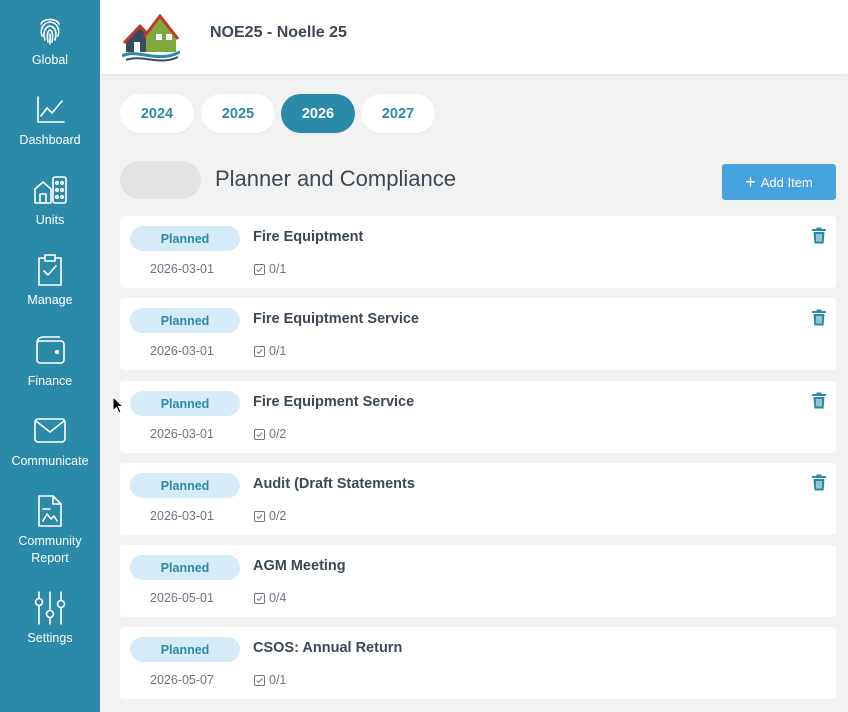  What do you see at coordinates (478, 663) in the screenshot?
I see `planner-item-card: Planned CSOS: Annual Return 2026-05-07 0/1` at bounding box center [478, 663].